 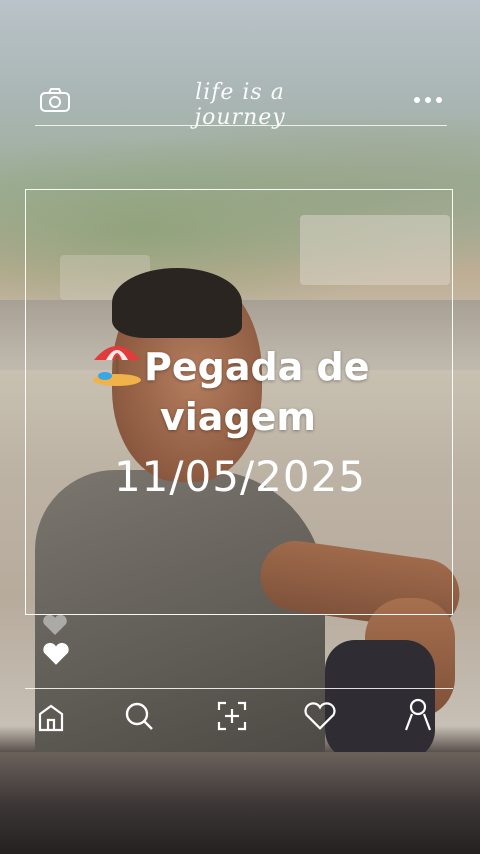 I want to click on heart-icon, so click(x=56, y=654).